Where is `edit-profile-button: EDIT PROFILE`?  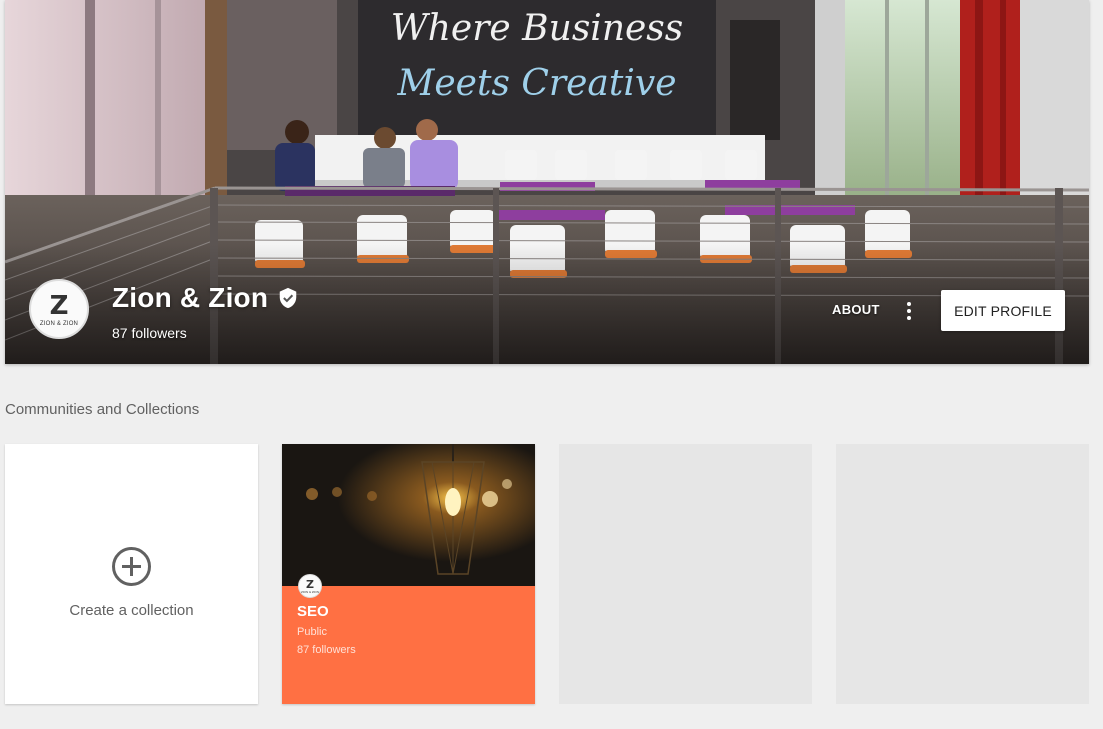
edit-profile-button: EDIT PROFILE is located at coordinates (1003, 310).